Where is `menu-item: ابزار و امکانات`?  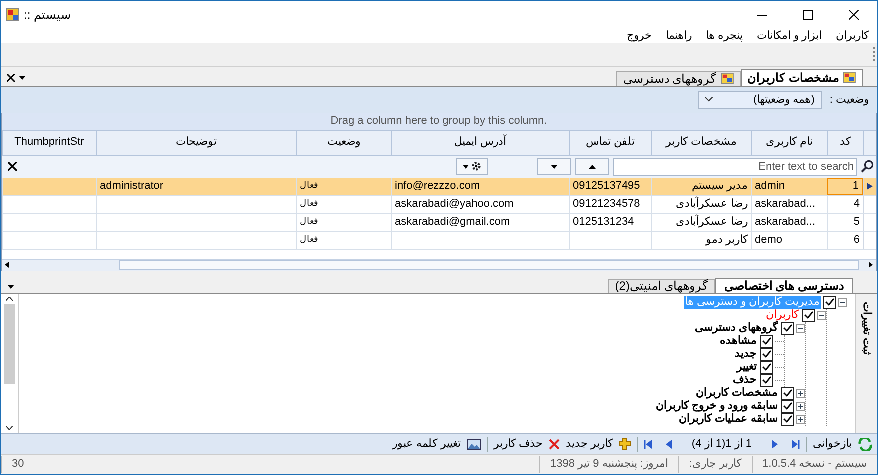
menu-item: ابزار و امکانات is located at coordinates (789, 36).